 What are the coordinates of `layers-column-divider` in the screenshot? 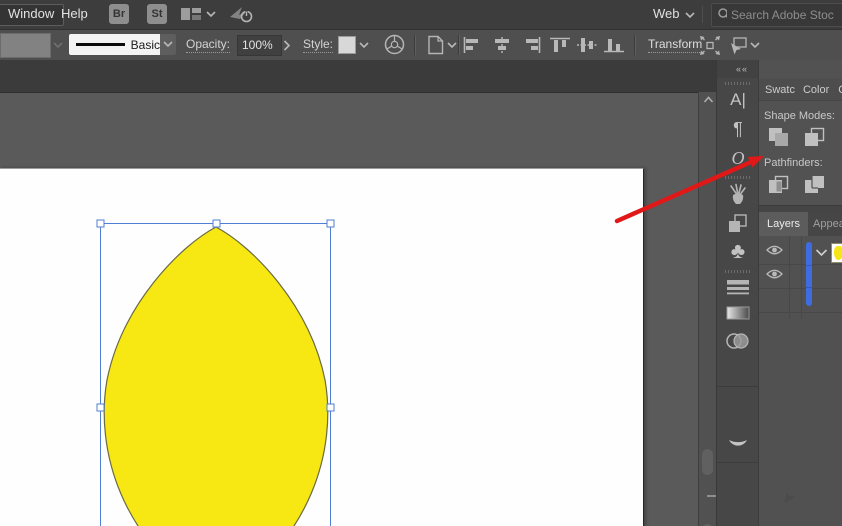 It's located at (801, 277).